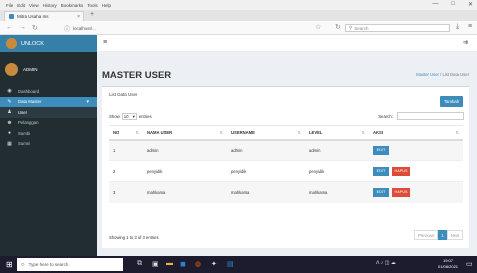 This screenshot has height=273, width=477. Describe the element at coordinates (465, 42) in the screenshot. I see `settings-toggle-icon: ⇉` at that location.